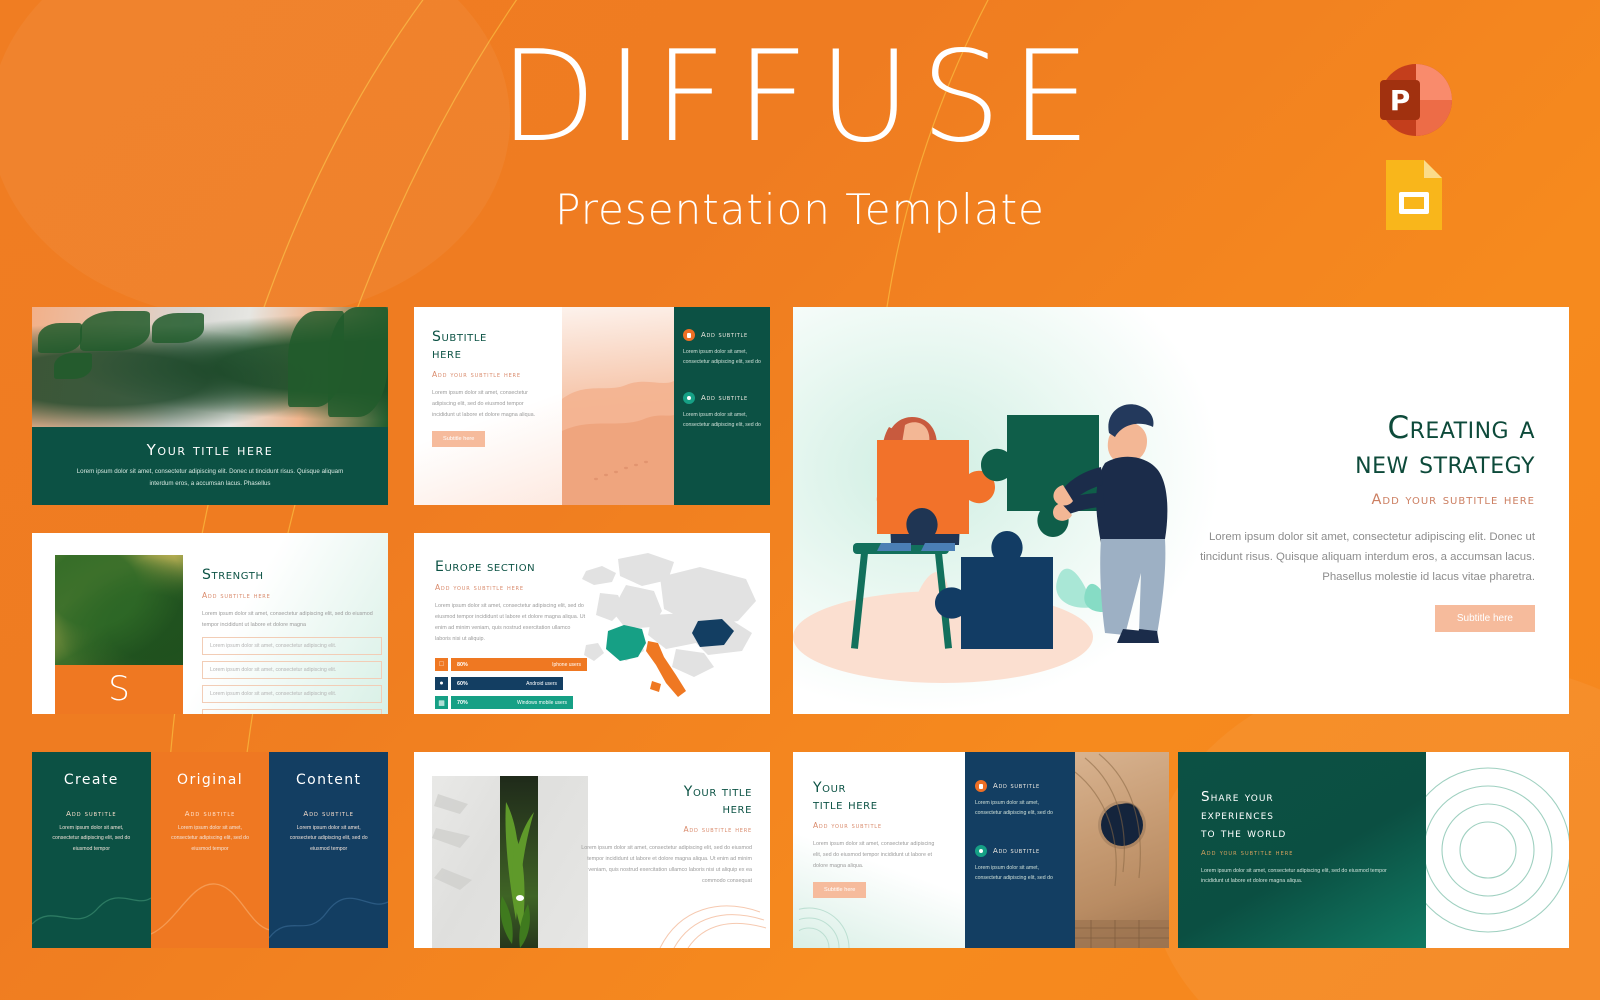 The height and width of the screenshot is (1000, 1600). I want to click on slide-title: Creating a new strategy, so click(1365, 445).